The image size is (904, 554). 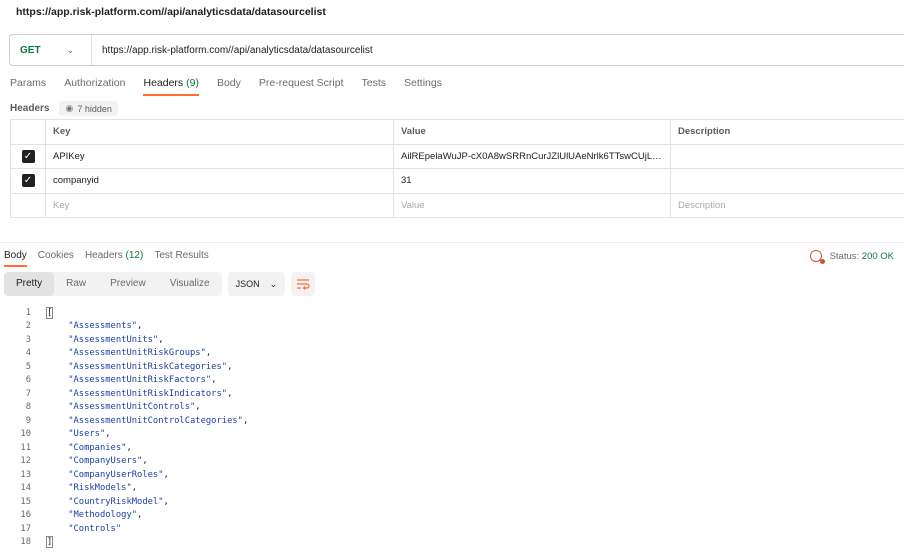 I want to click on eye-icon: ◉, so click(x=69, y=108).